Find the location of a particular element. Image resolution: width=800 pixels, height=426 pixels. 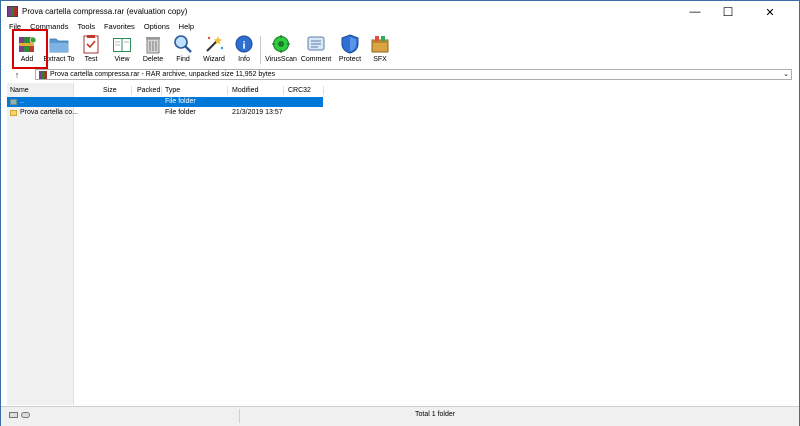

virusscan-button: VirusScan is located at coordinates (281, 49).